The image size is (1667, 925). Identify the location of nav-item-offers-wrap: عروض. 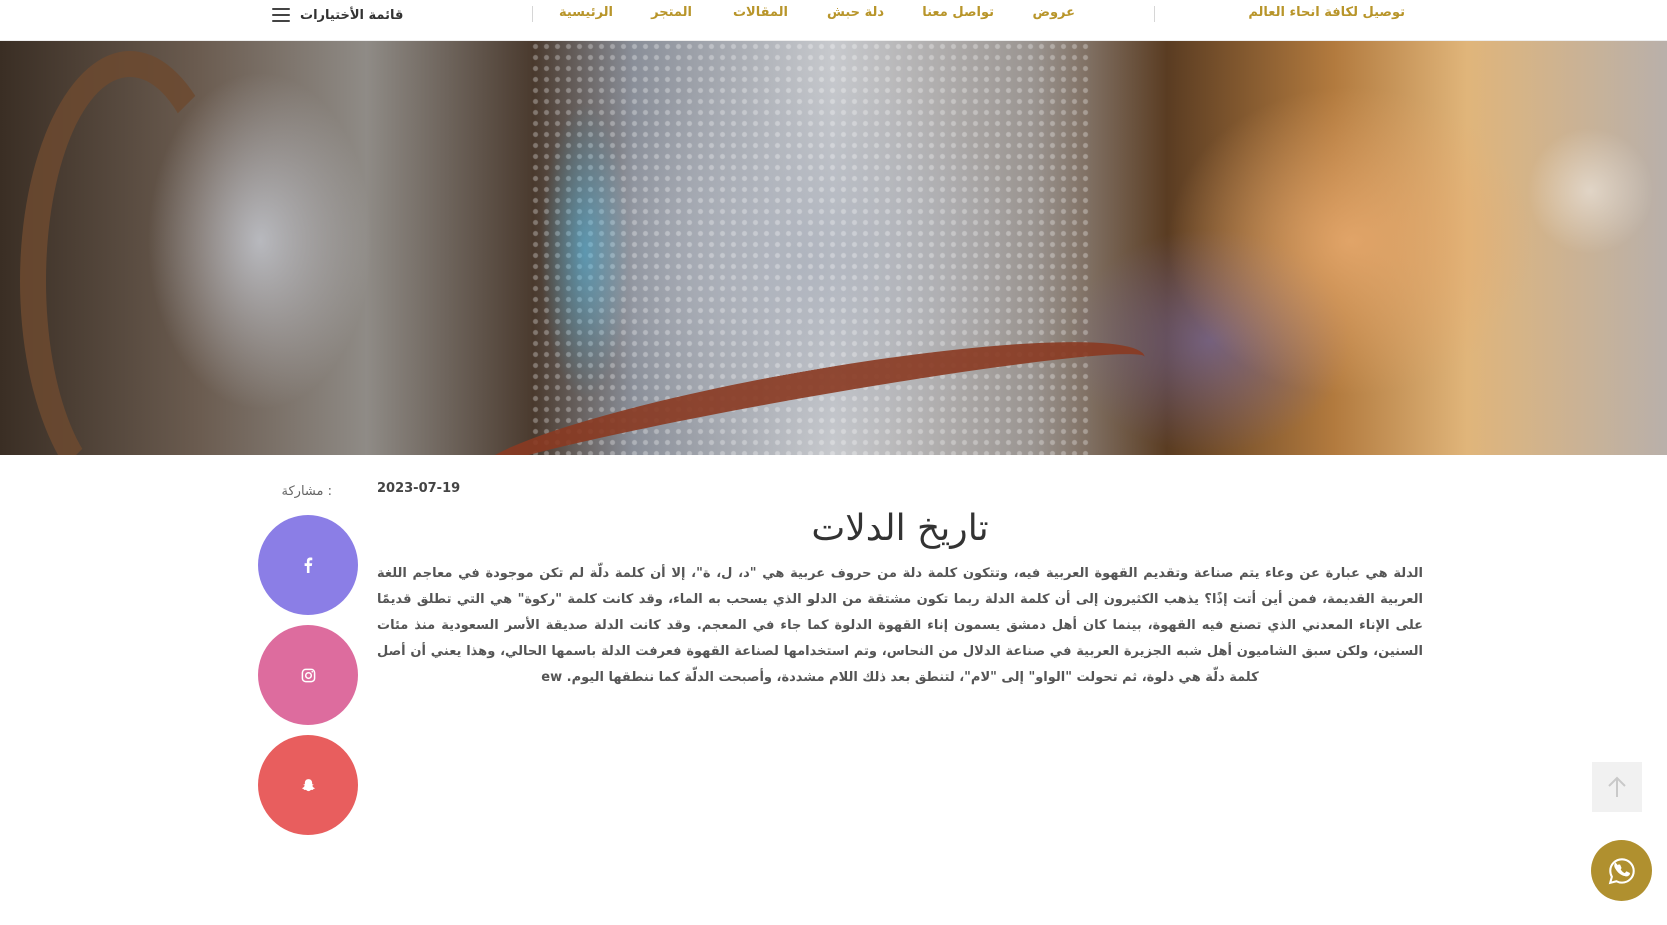
(1053, 12).